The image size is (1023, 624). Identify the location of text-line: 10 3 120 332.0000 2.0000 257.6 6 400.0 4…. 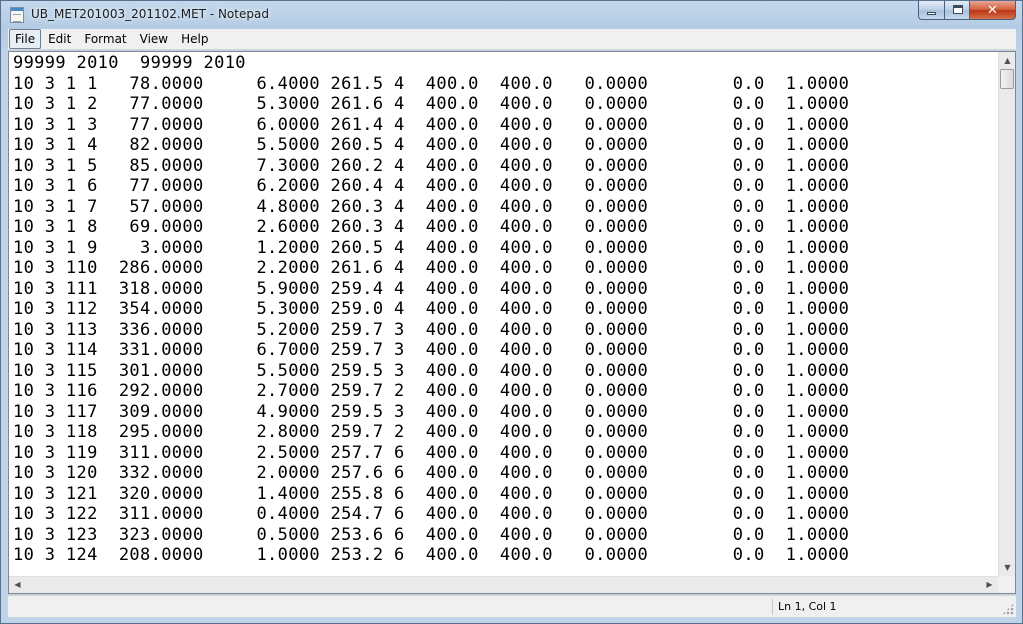
(505, 473).